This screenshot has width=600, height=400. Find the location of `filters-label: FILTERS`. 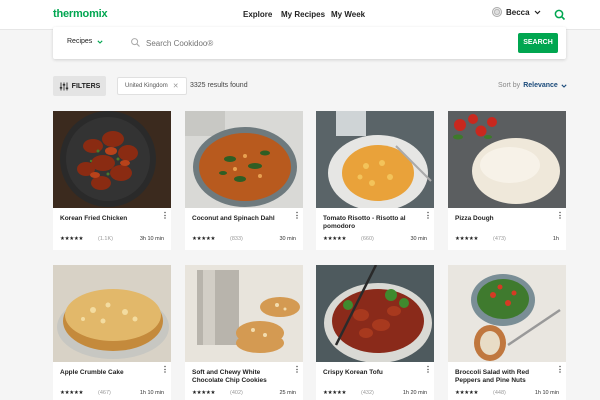

filters-label: FILTERS is located at coordinates (86, 86).